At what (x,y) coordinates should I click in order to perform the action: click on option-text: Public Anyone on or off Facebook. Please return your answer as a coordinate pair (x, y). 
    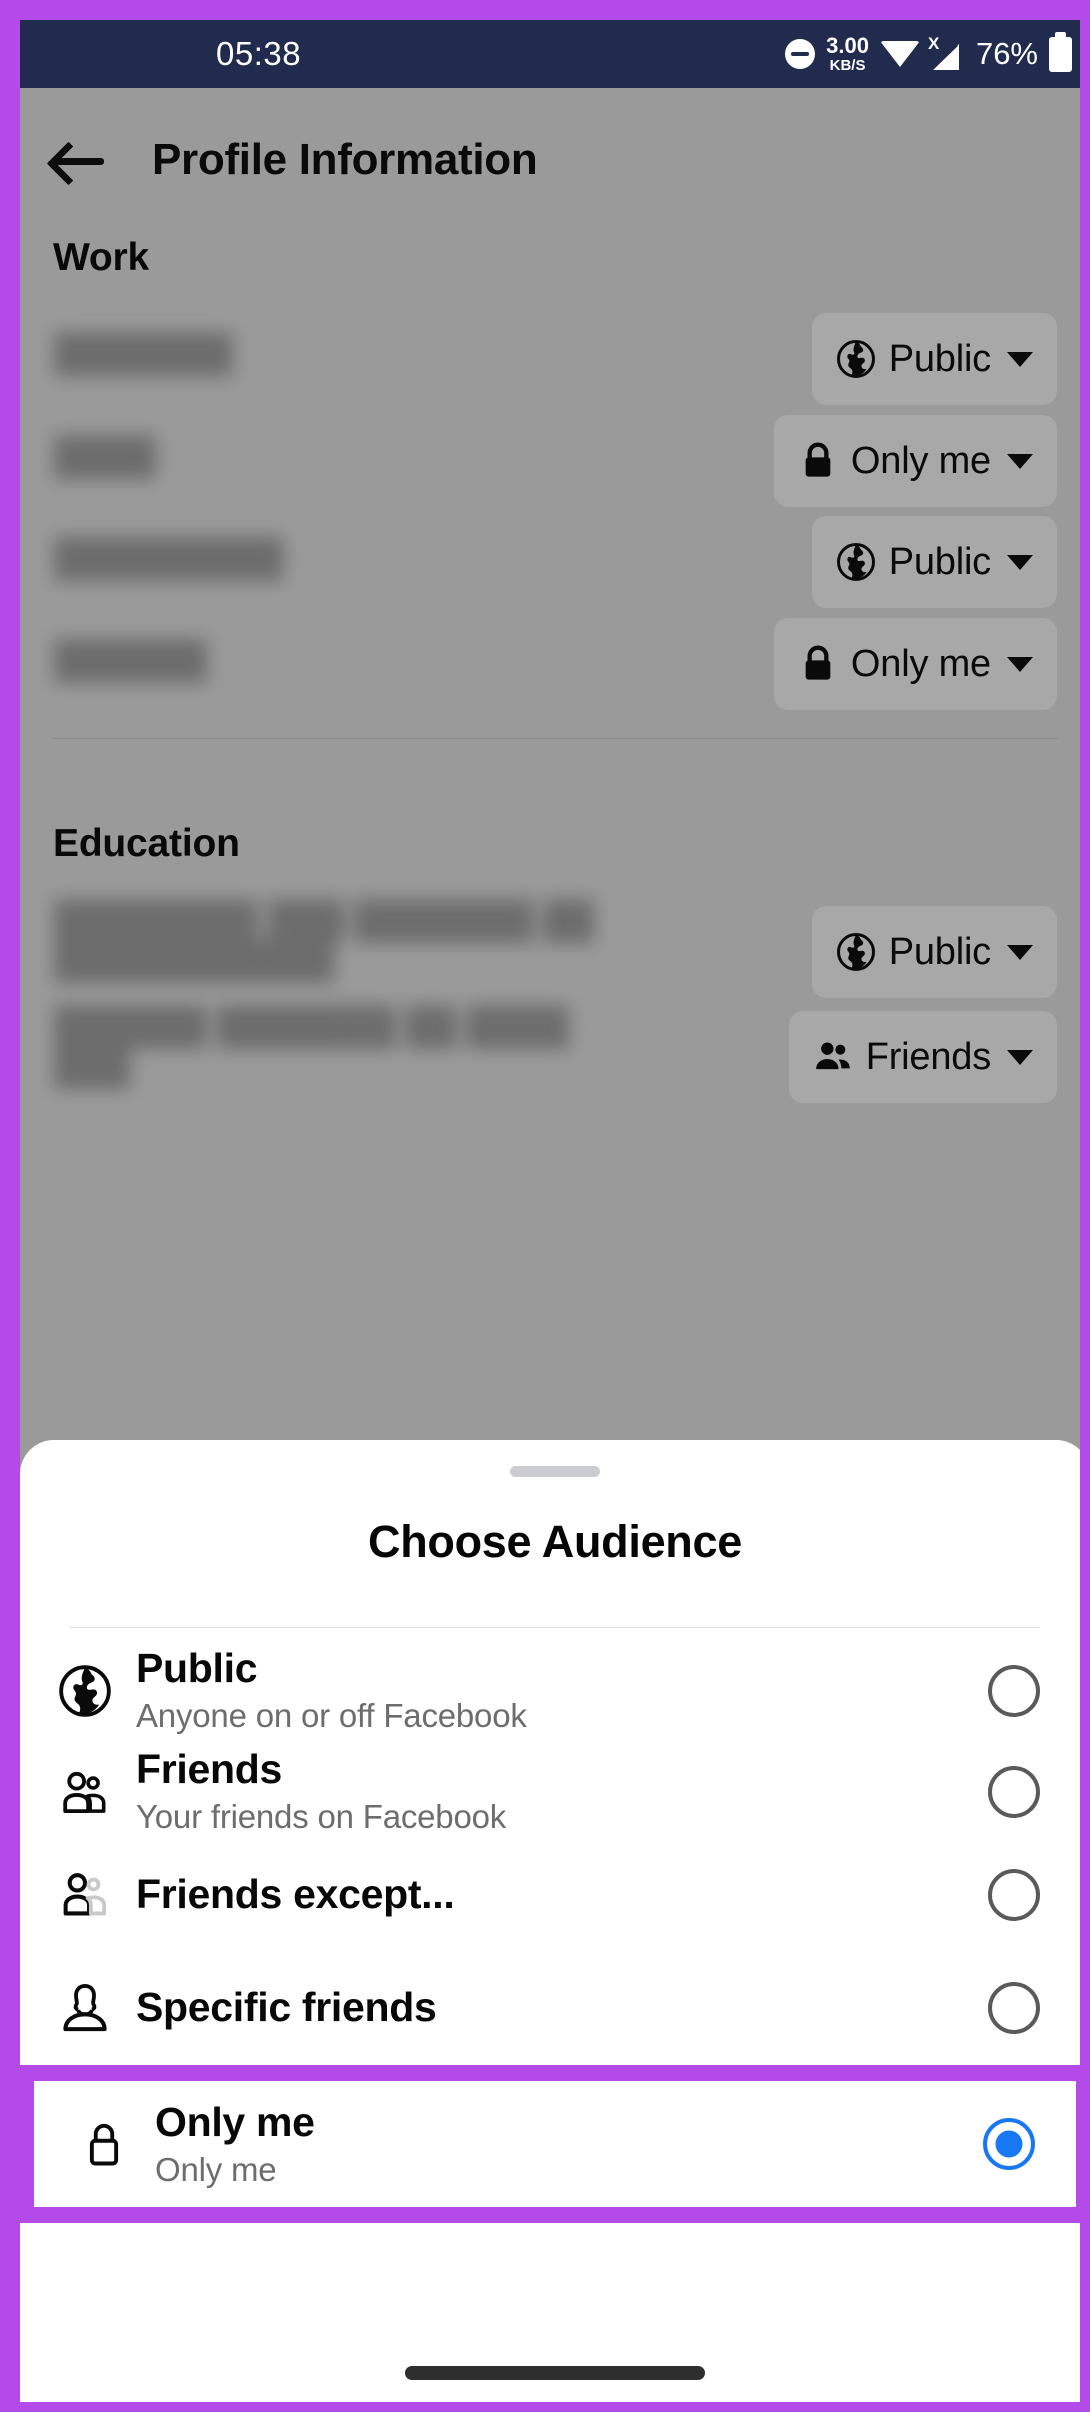
    Looking at the image, I should click on (562, 1690).